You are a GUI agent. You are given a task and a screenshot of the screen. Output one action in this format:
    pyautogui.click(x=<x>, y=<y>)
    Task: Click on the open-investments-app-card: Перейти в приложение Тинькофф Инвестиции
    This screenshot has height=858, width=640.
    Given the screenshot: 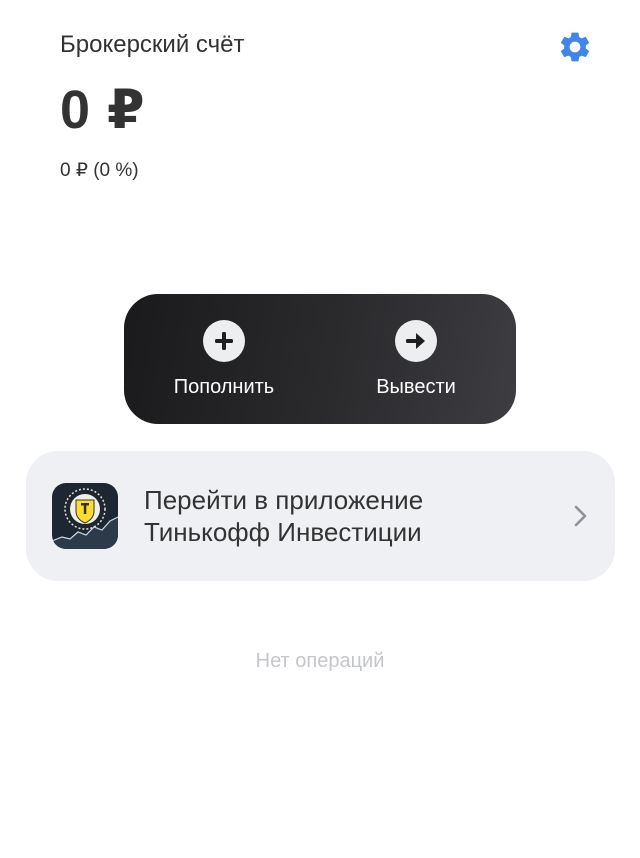 What is the action you would take?
    pyautogui.click(x=320, y=516)
    